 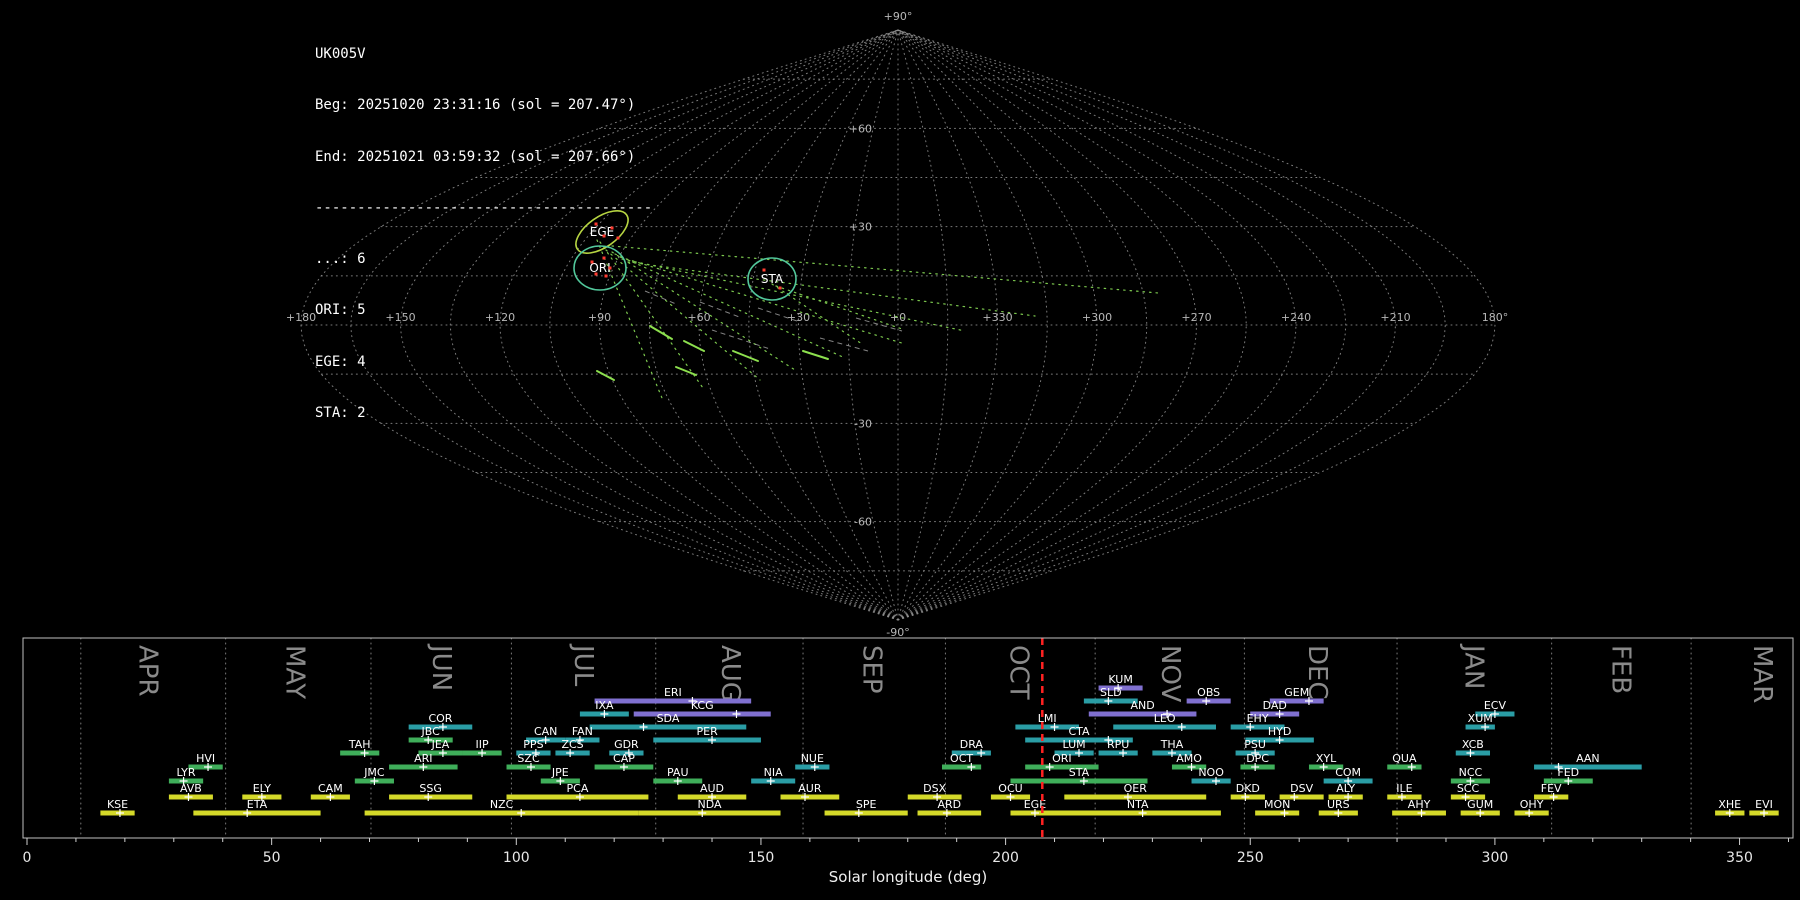 What do you see at coordinates (730, 673) in the screenshot?
I see `month-label: AUG` at bounding box center [730, 673].